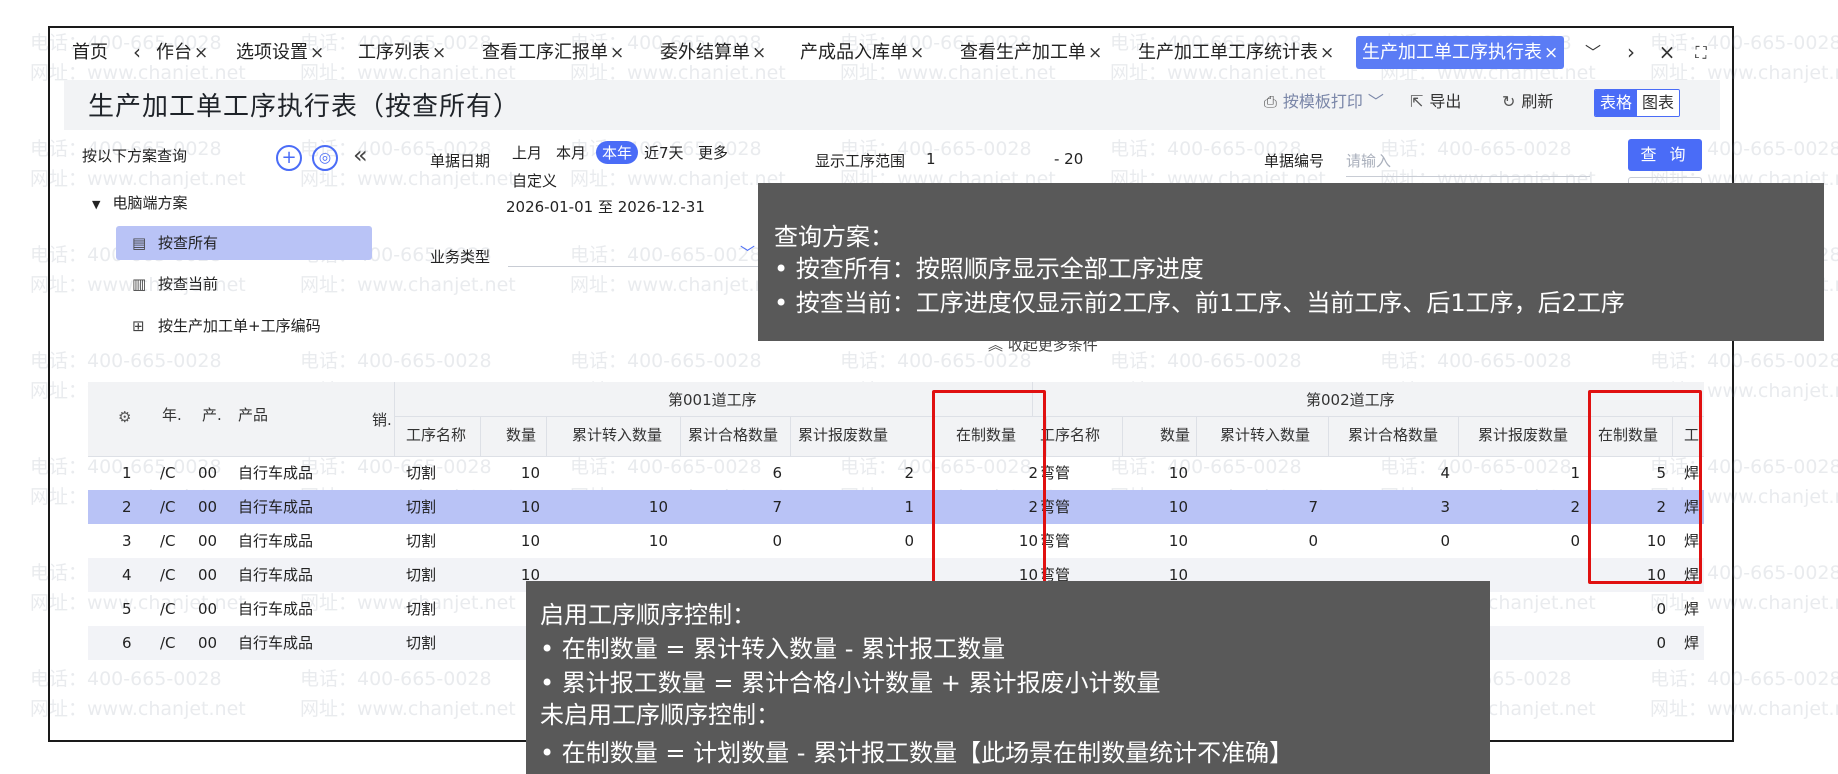 The width and height of the screenshot is (1838, 774). I want to click on range-from-input: 1, so click(931, 159).